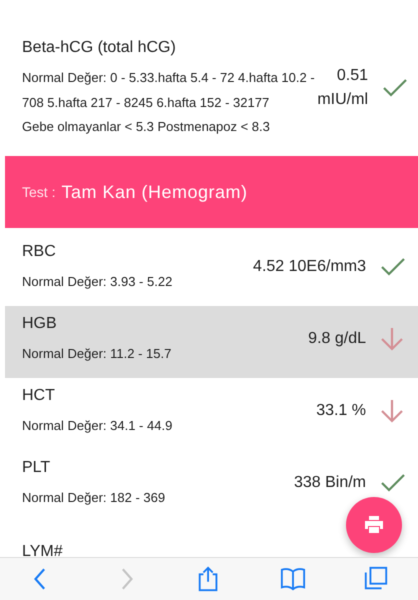 The height and width of the screenshot is (600, 418). Describe the element at coordinates (342, 88) in the screenshot. I see `result-value: 0.51 mIU/ml` at that location.